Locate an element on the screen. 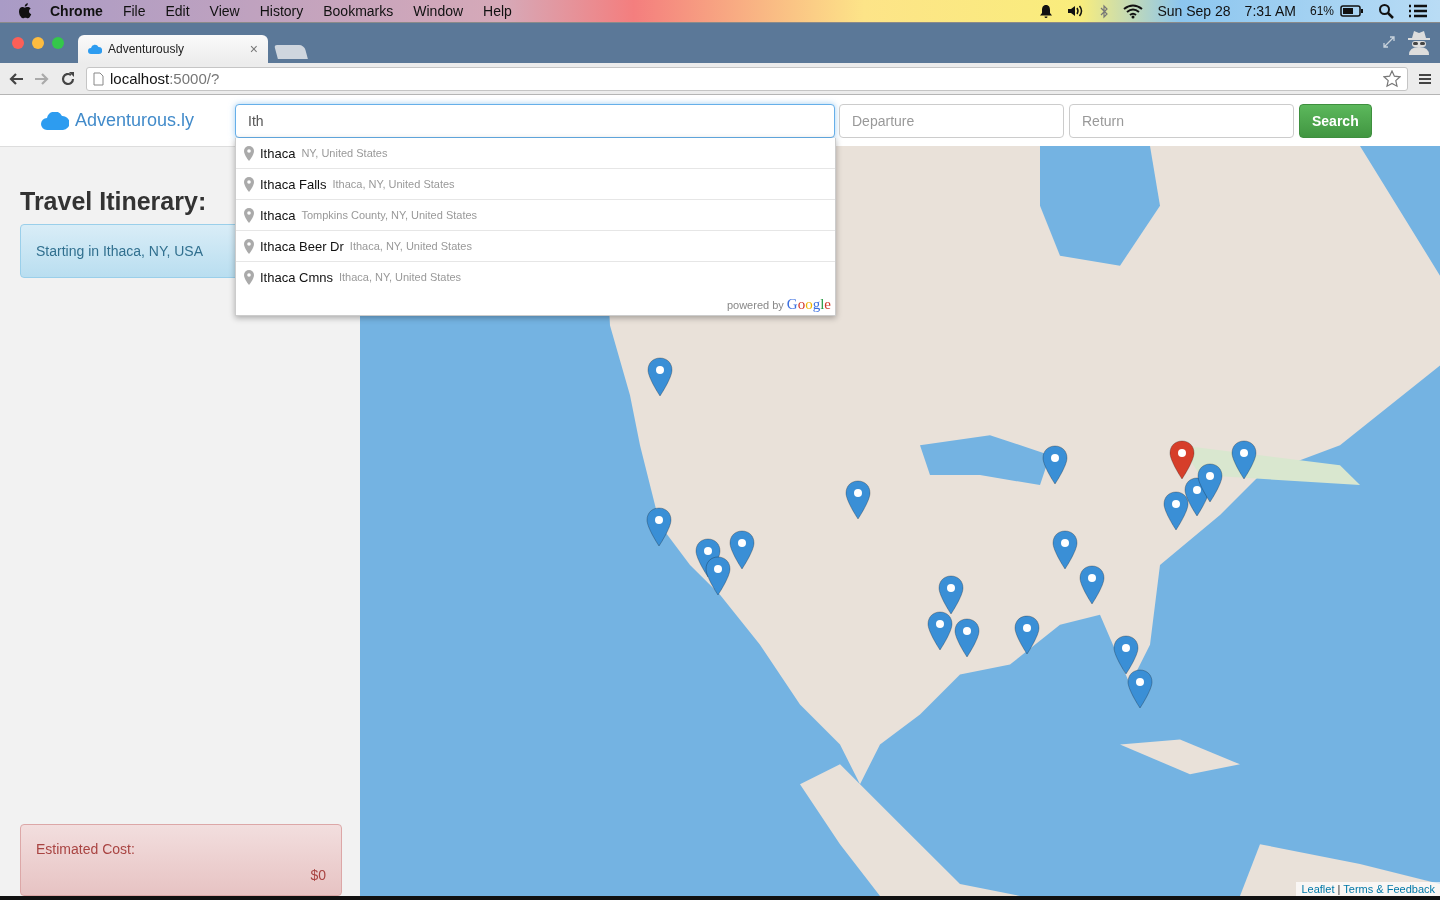  suggestion-item: Ithaca Falls Ithaca, NY, United States is located at coordinates (535, 183).